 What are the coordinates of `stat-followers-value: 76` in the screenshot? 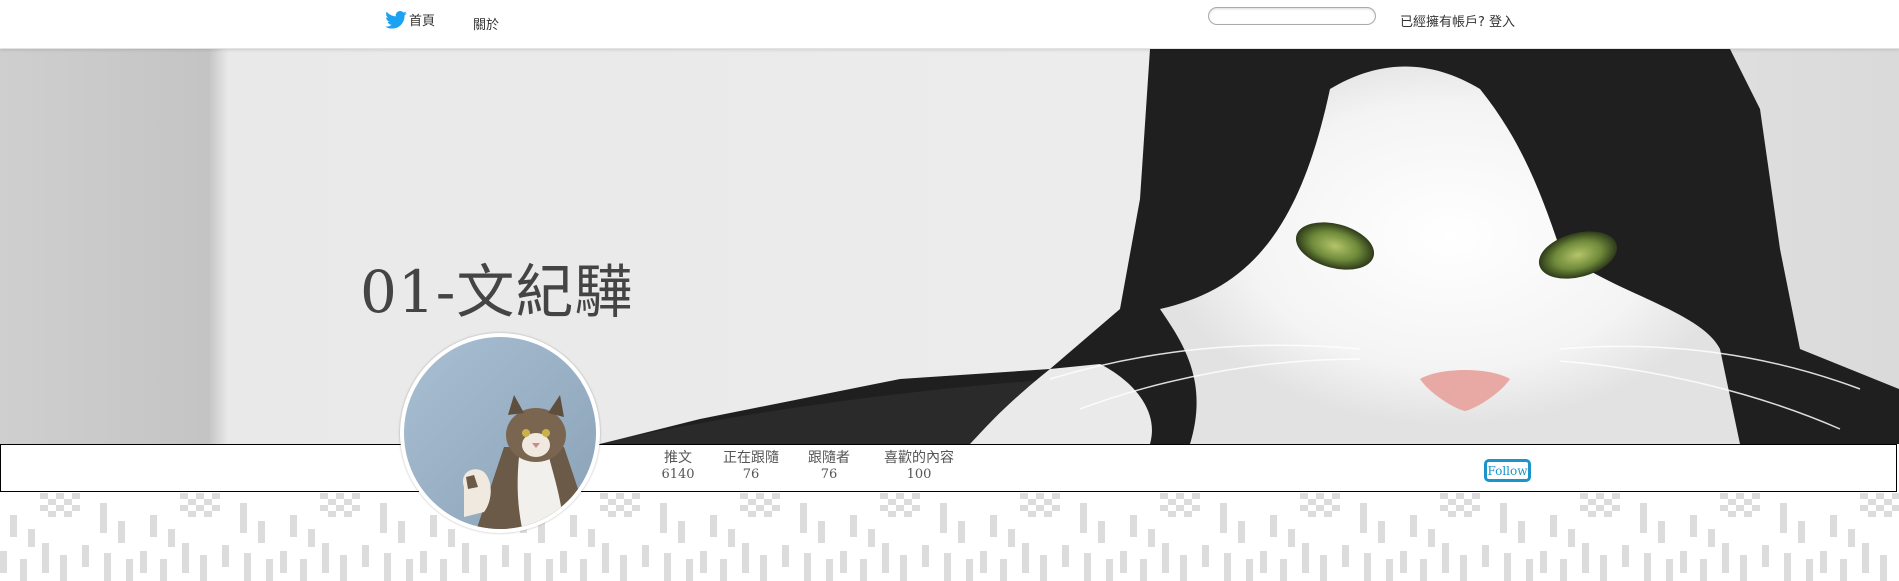 It's located at (829, 474).